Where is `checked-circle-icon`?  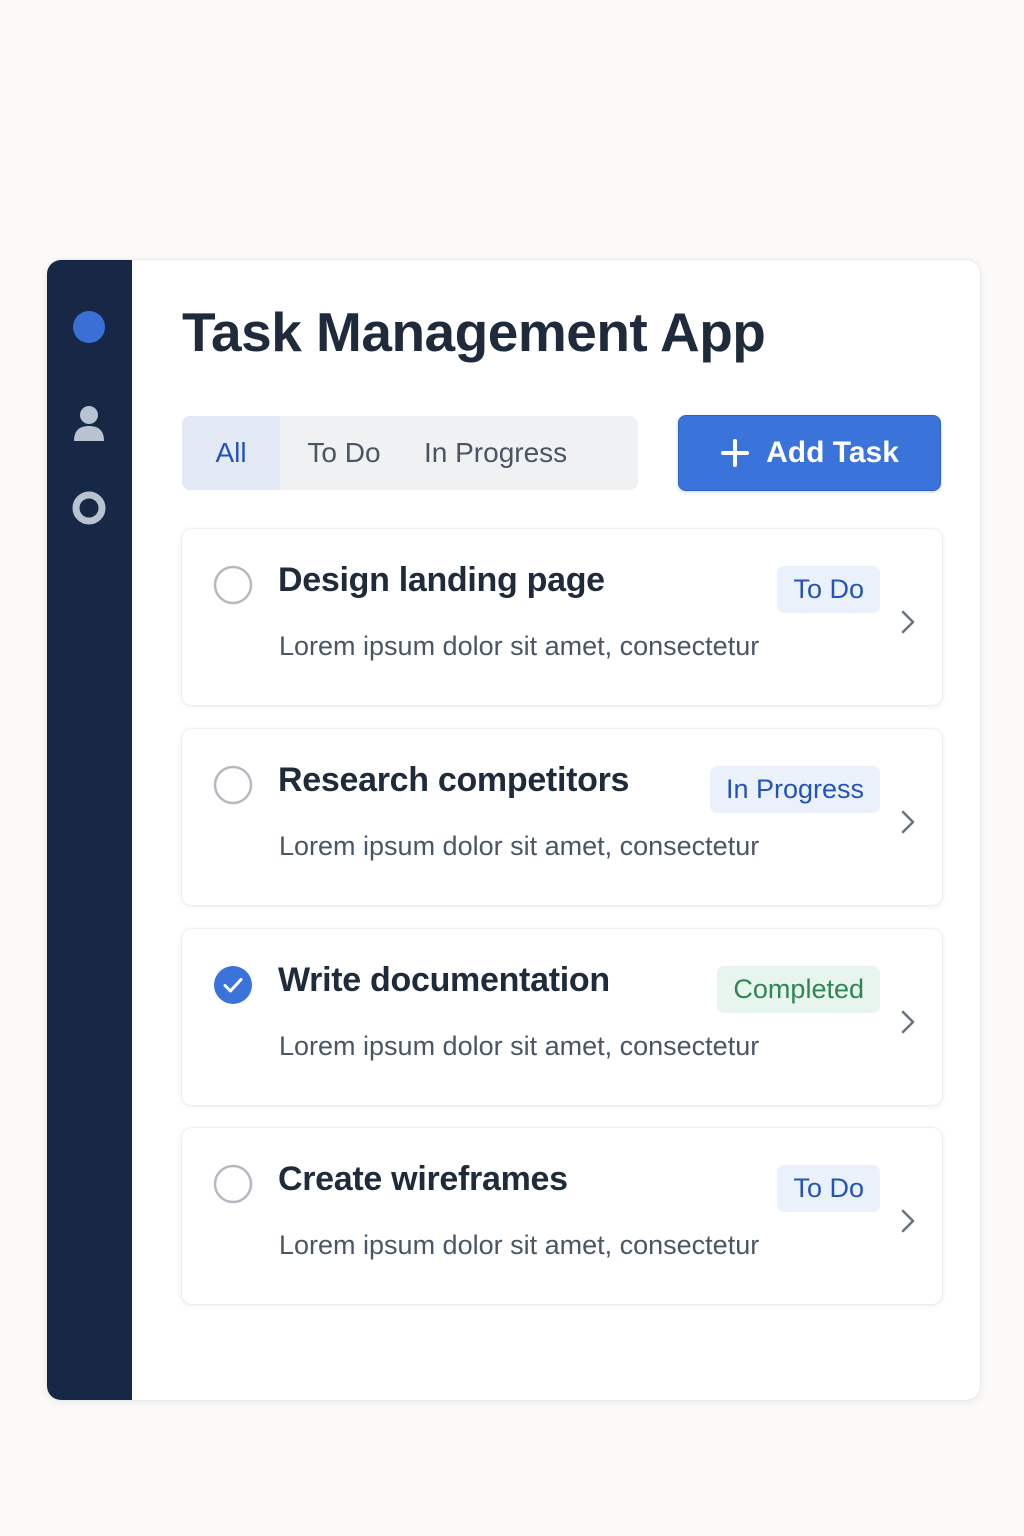 checked-circle-icon is located at coordinates (233, 985).